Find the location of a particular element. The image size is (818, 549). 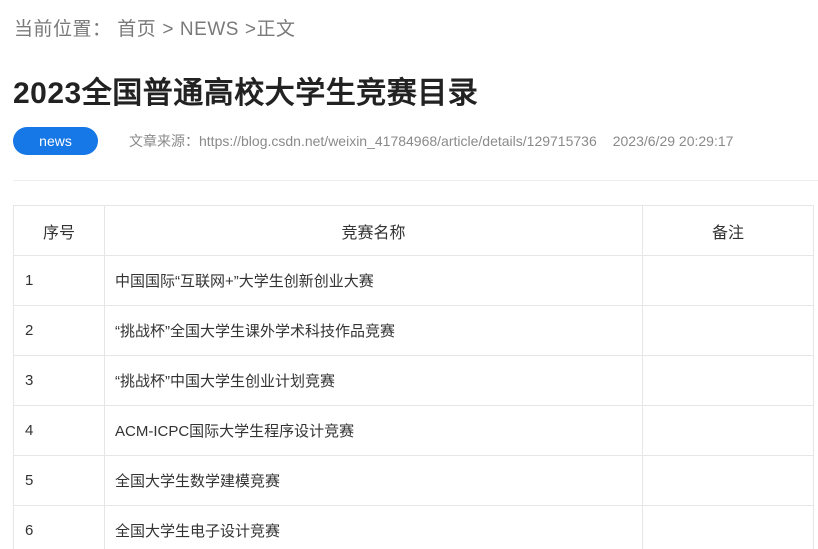

row-index: 4 is located at coordinates (59, 430).